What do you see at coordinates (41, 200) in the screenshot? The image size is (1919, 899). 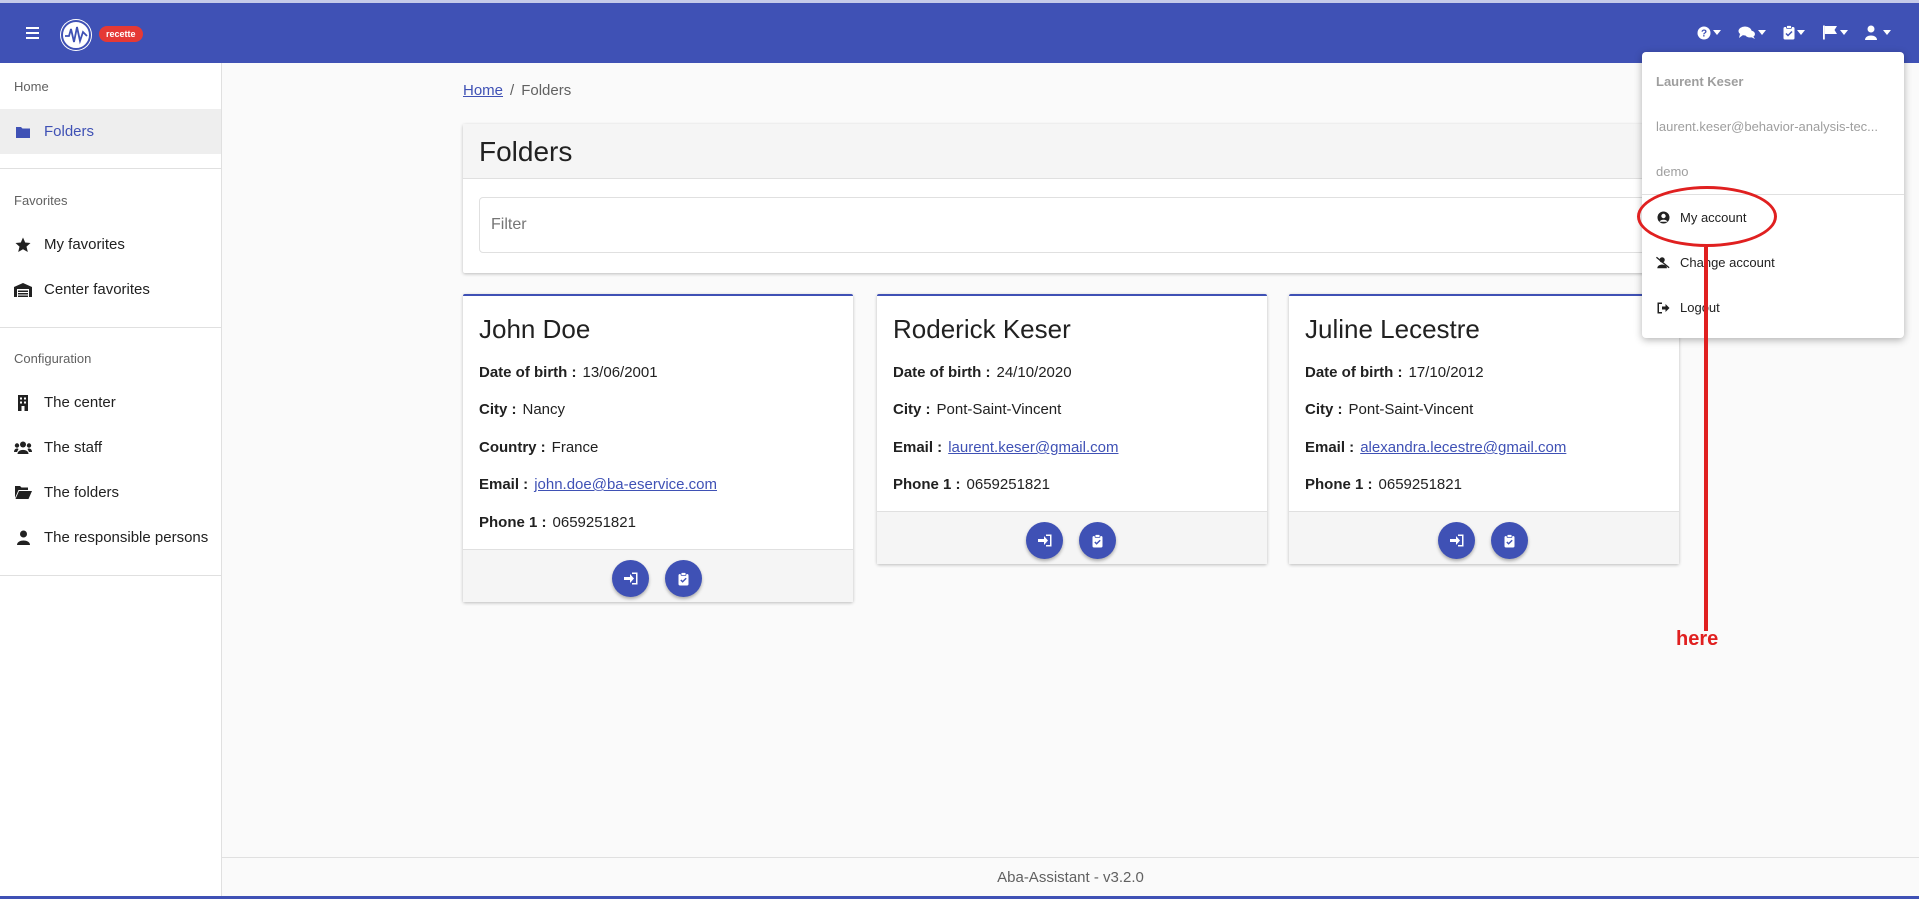 I see `section-favorites: Favorites` at bounding box center [41, 200].